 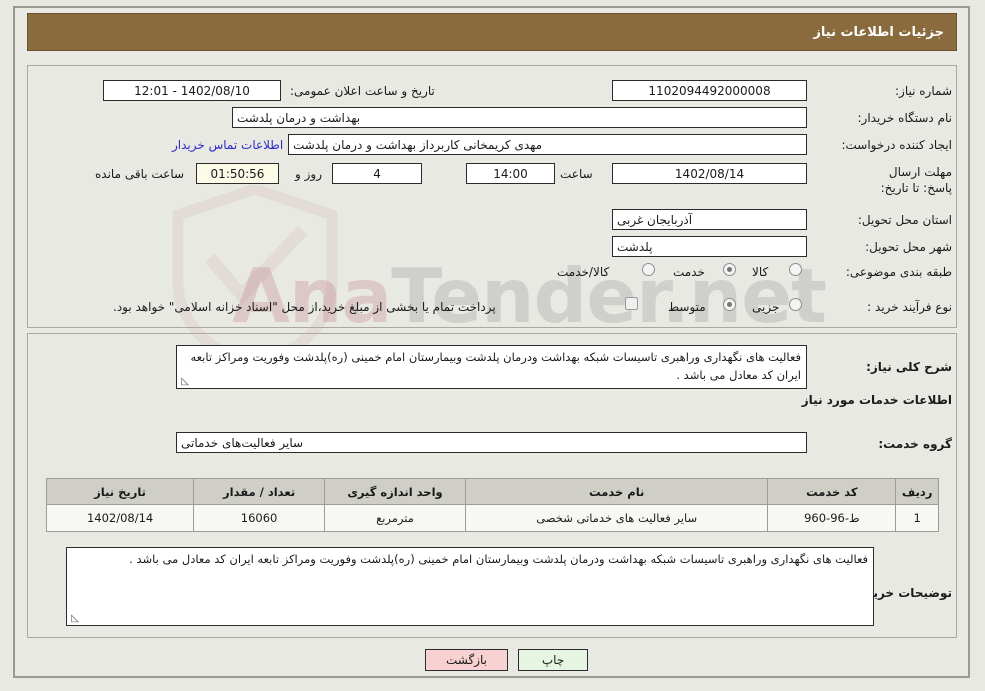 I want to click on cell-unit: مترمربع, so click(x=395, y=518).